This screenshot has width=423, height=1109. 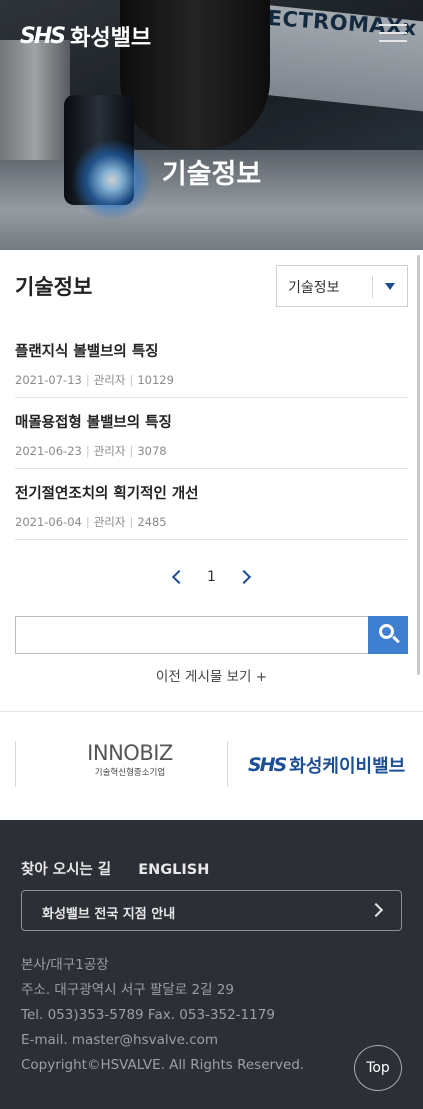 I want to click on hamburger-menu-icon, so click(x=393, y=34).